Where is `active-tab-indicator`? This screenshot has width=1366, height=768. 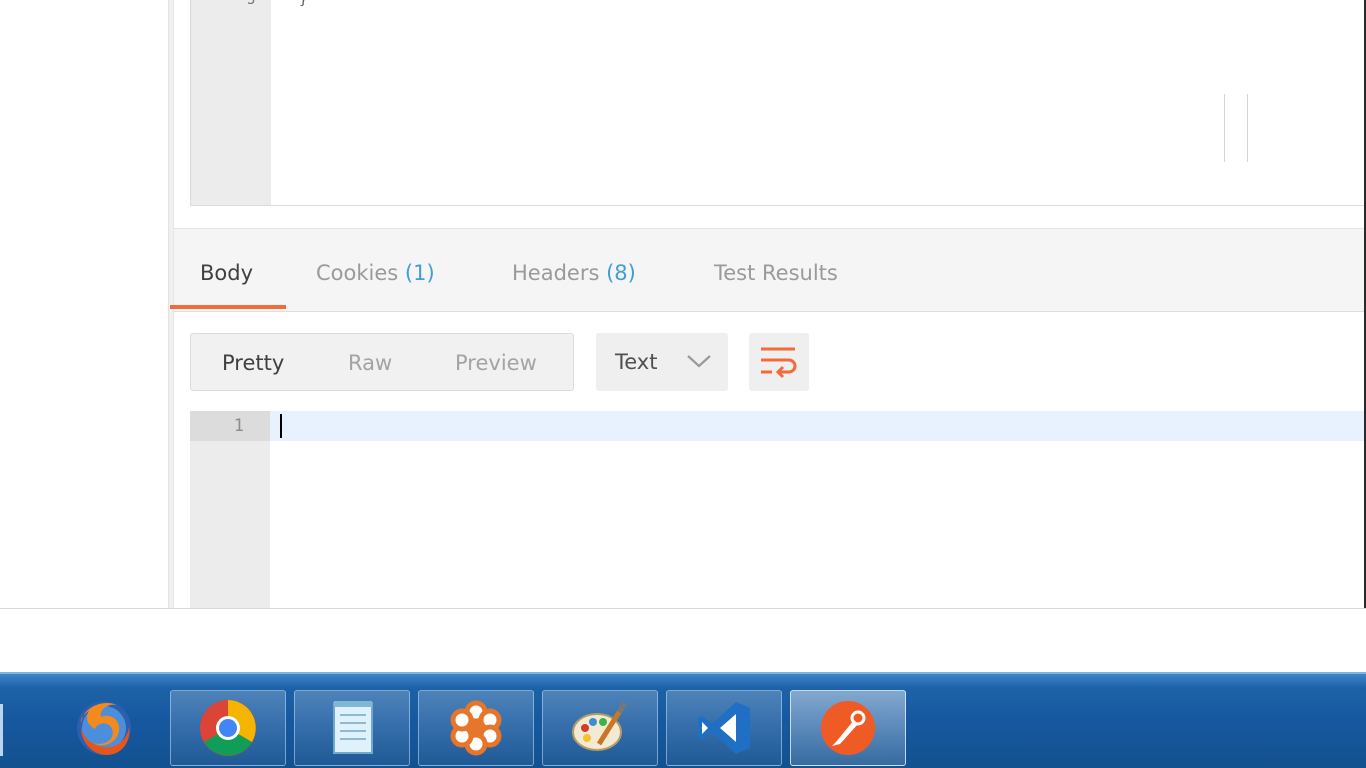 active-tab-indicator is located at coordinates (228, 307).